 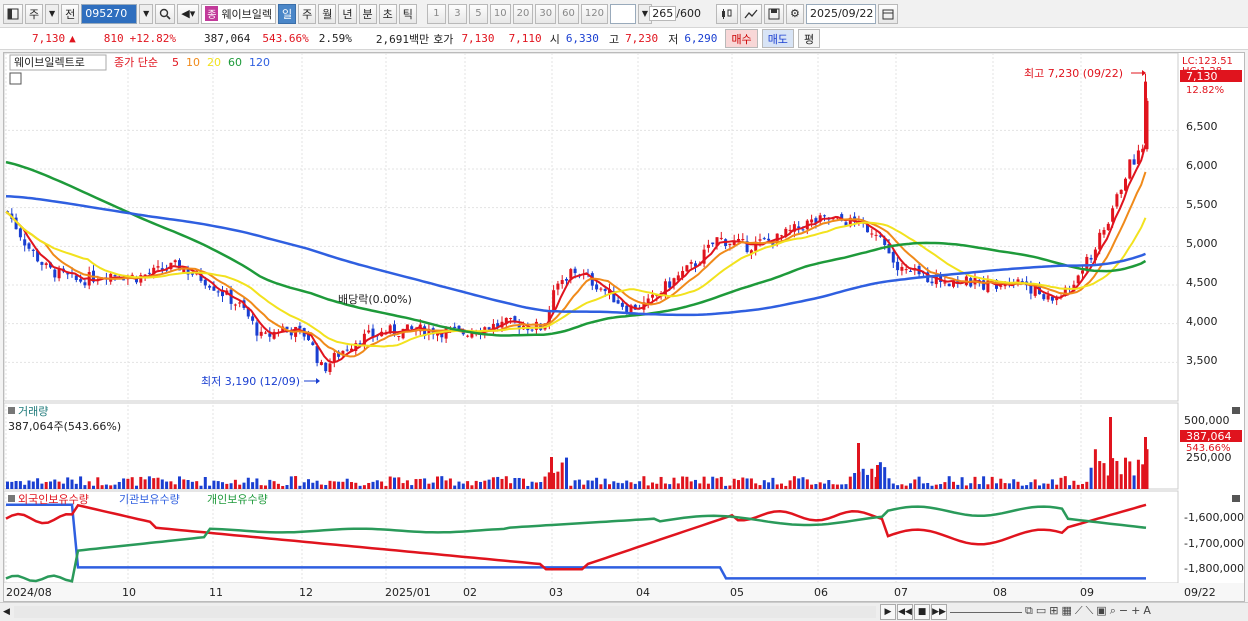 I want to click on unit-20: 20, so click(x=523, y=13).